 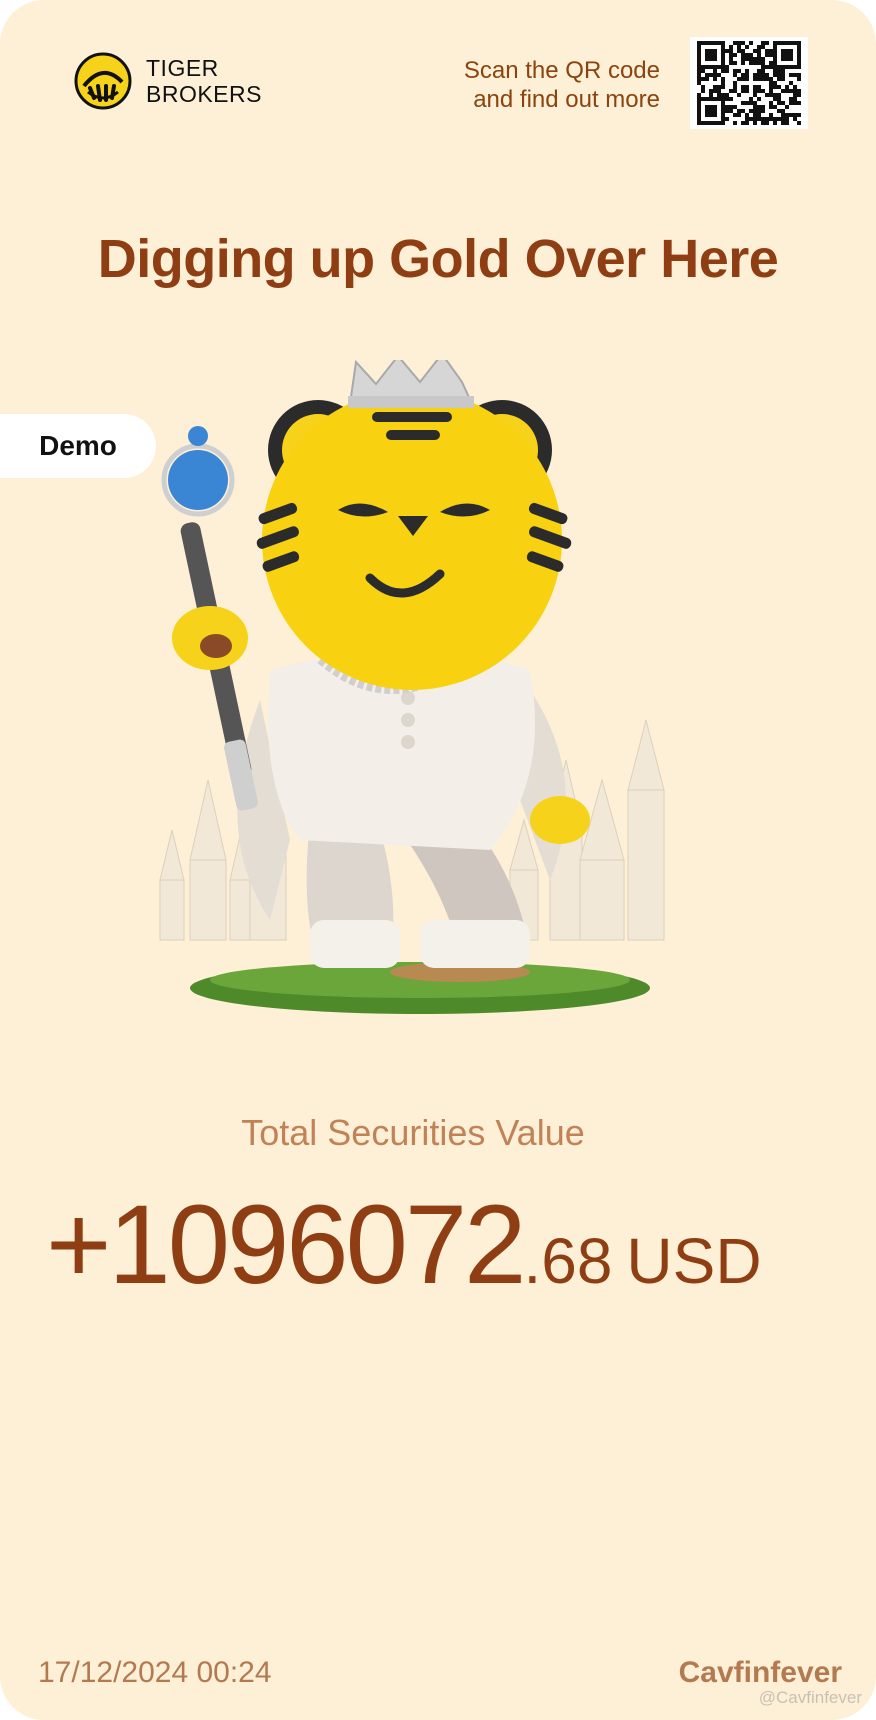 What do you see at coordinates (694, 1261) in the screenshot?
I see `value-currency: USD` at bounding box center [694, 1261].